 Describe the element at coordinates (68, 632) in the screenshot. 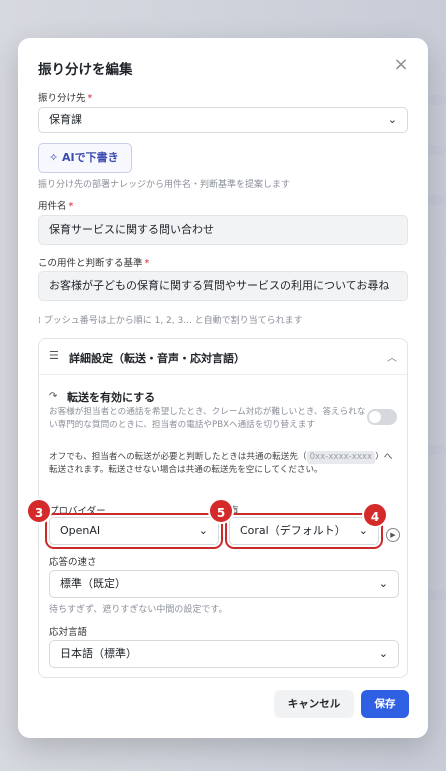

I see `language-label: 応対言語` at that location.